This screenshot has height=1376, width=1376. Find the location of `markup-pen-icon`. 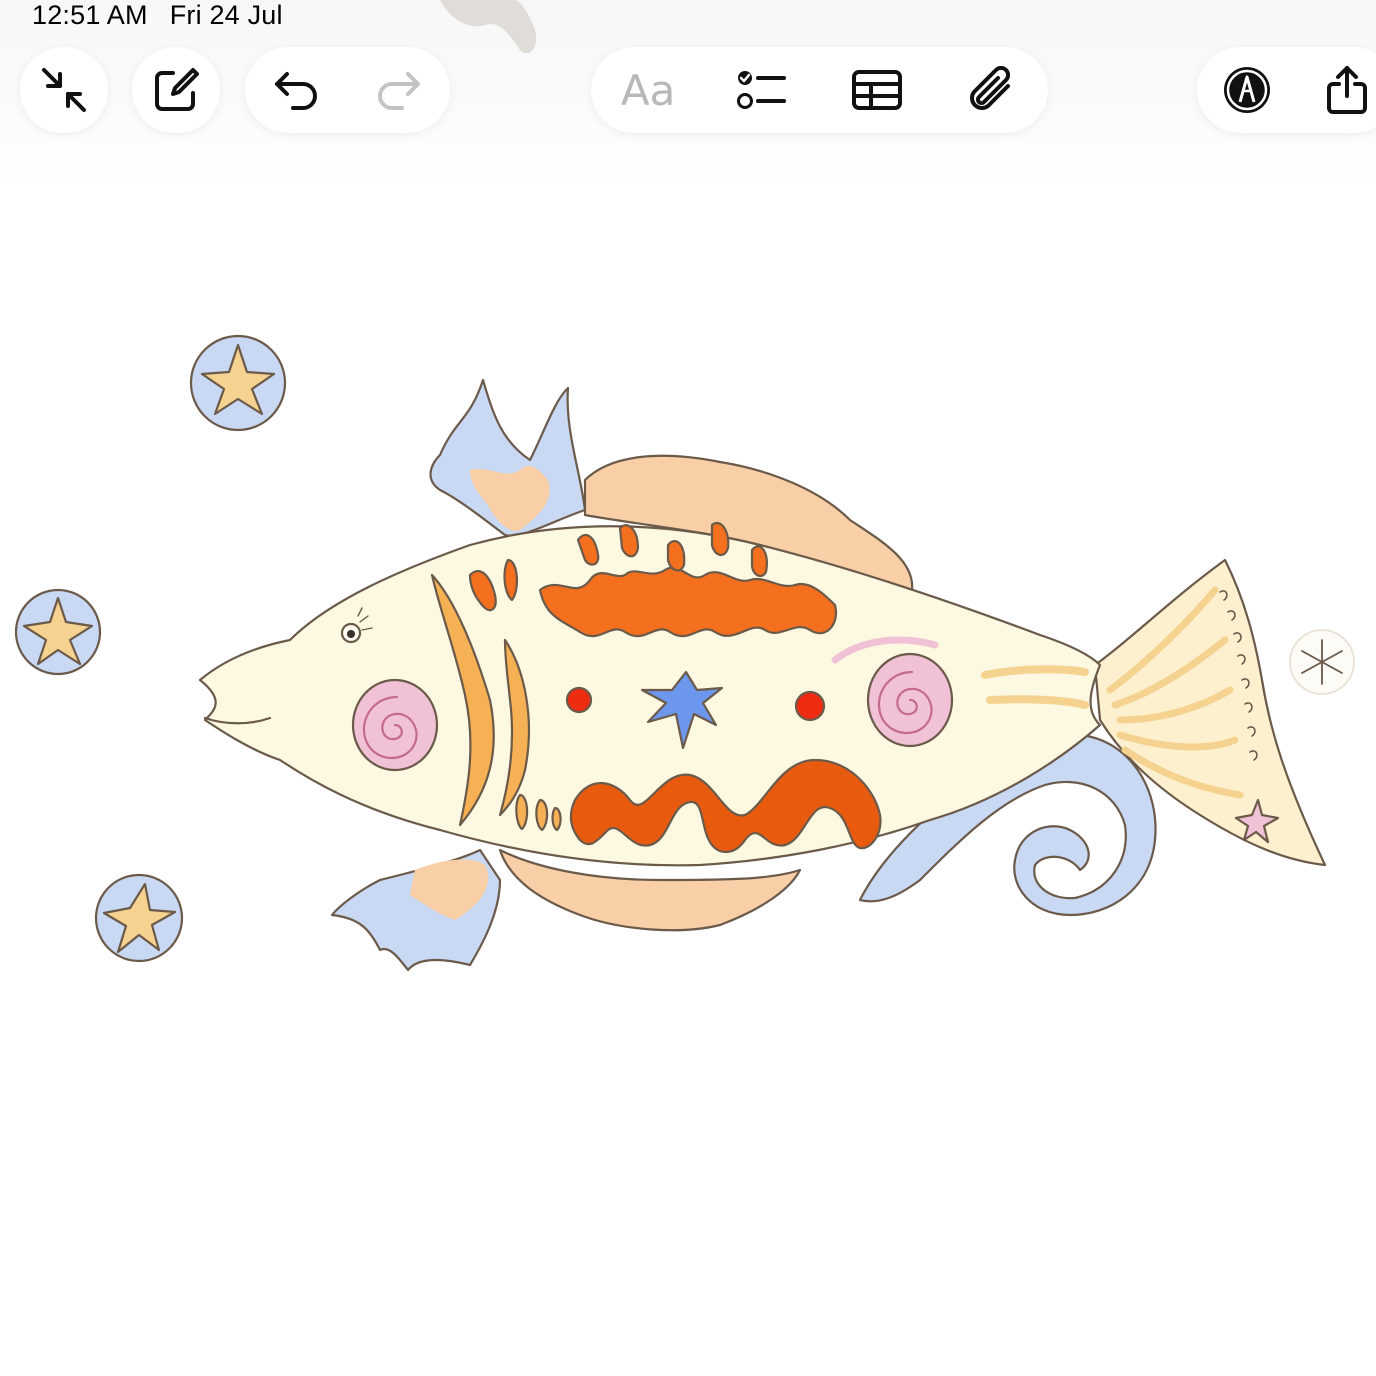

markup-pen-icon is located at coordinates (1247, 90).